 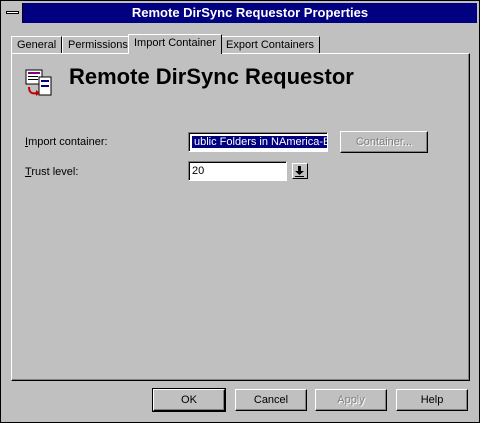 What do you see at coordinates (351, 400) in the screenshot?
I see `apply-button: Apply` at bounding box center [351, 400].